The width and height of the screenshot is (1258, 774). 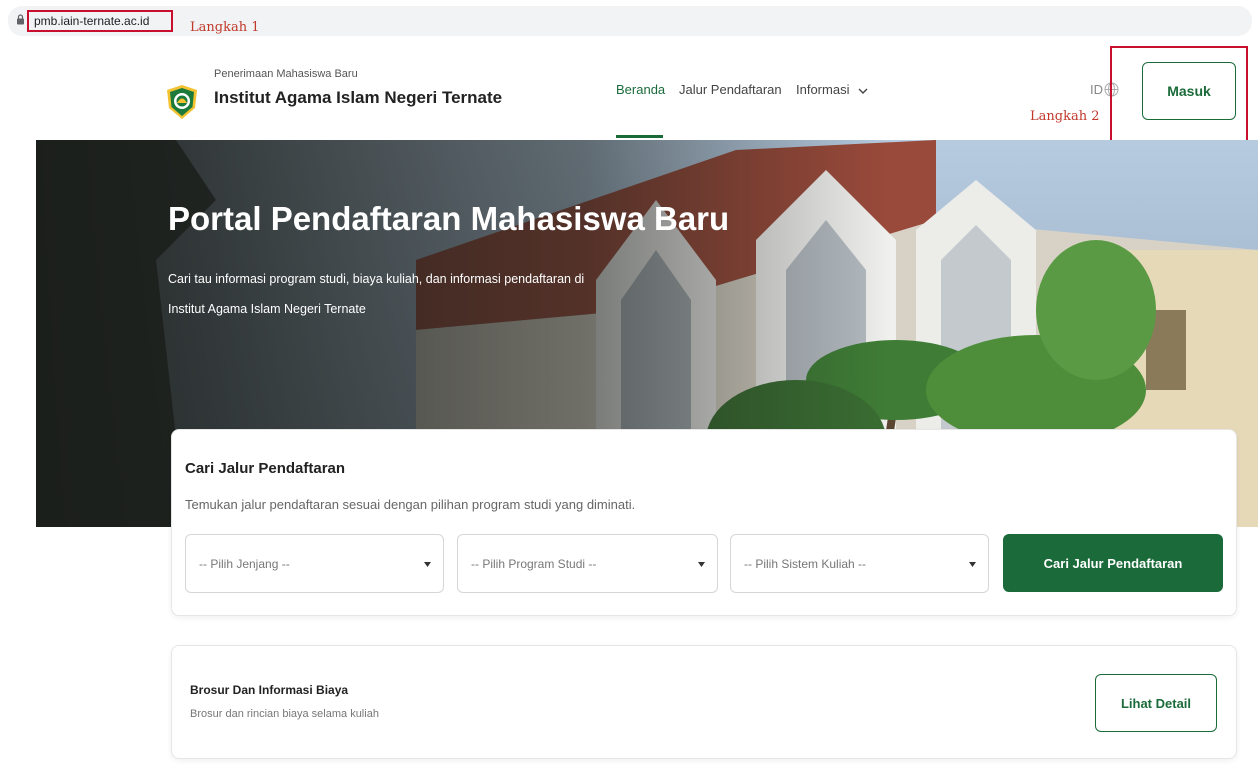 I want to click on nav-beranda: Beranda, so click(x=640, y=89).